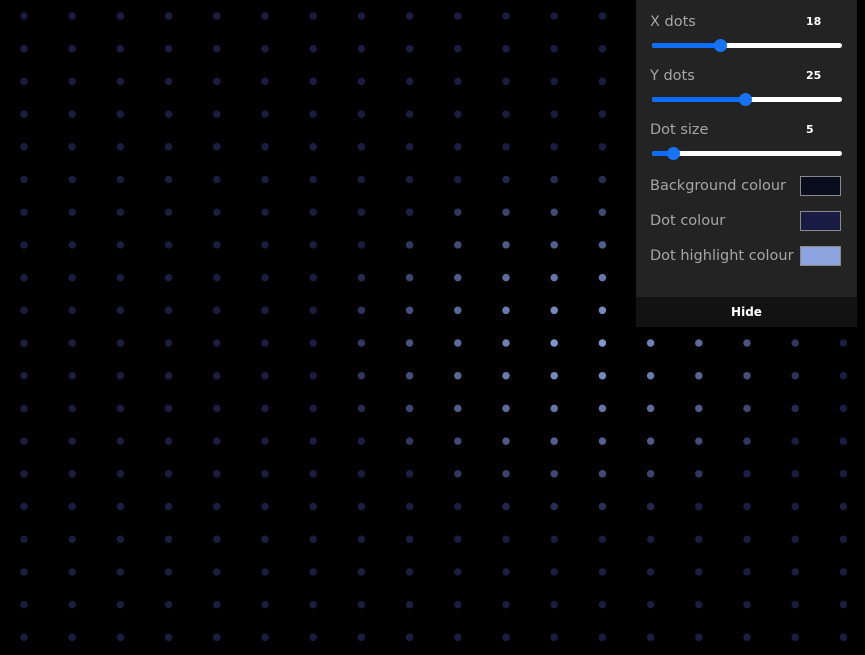  I want to click on x-dots-slider, so click(747, 45).